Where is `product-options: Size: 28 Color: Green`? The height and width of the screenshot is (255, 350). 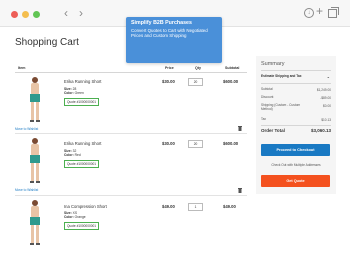
product-options: Size: 28 Color: Green is located at coordinates (74, 91).